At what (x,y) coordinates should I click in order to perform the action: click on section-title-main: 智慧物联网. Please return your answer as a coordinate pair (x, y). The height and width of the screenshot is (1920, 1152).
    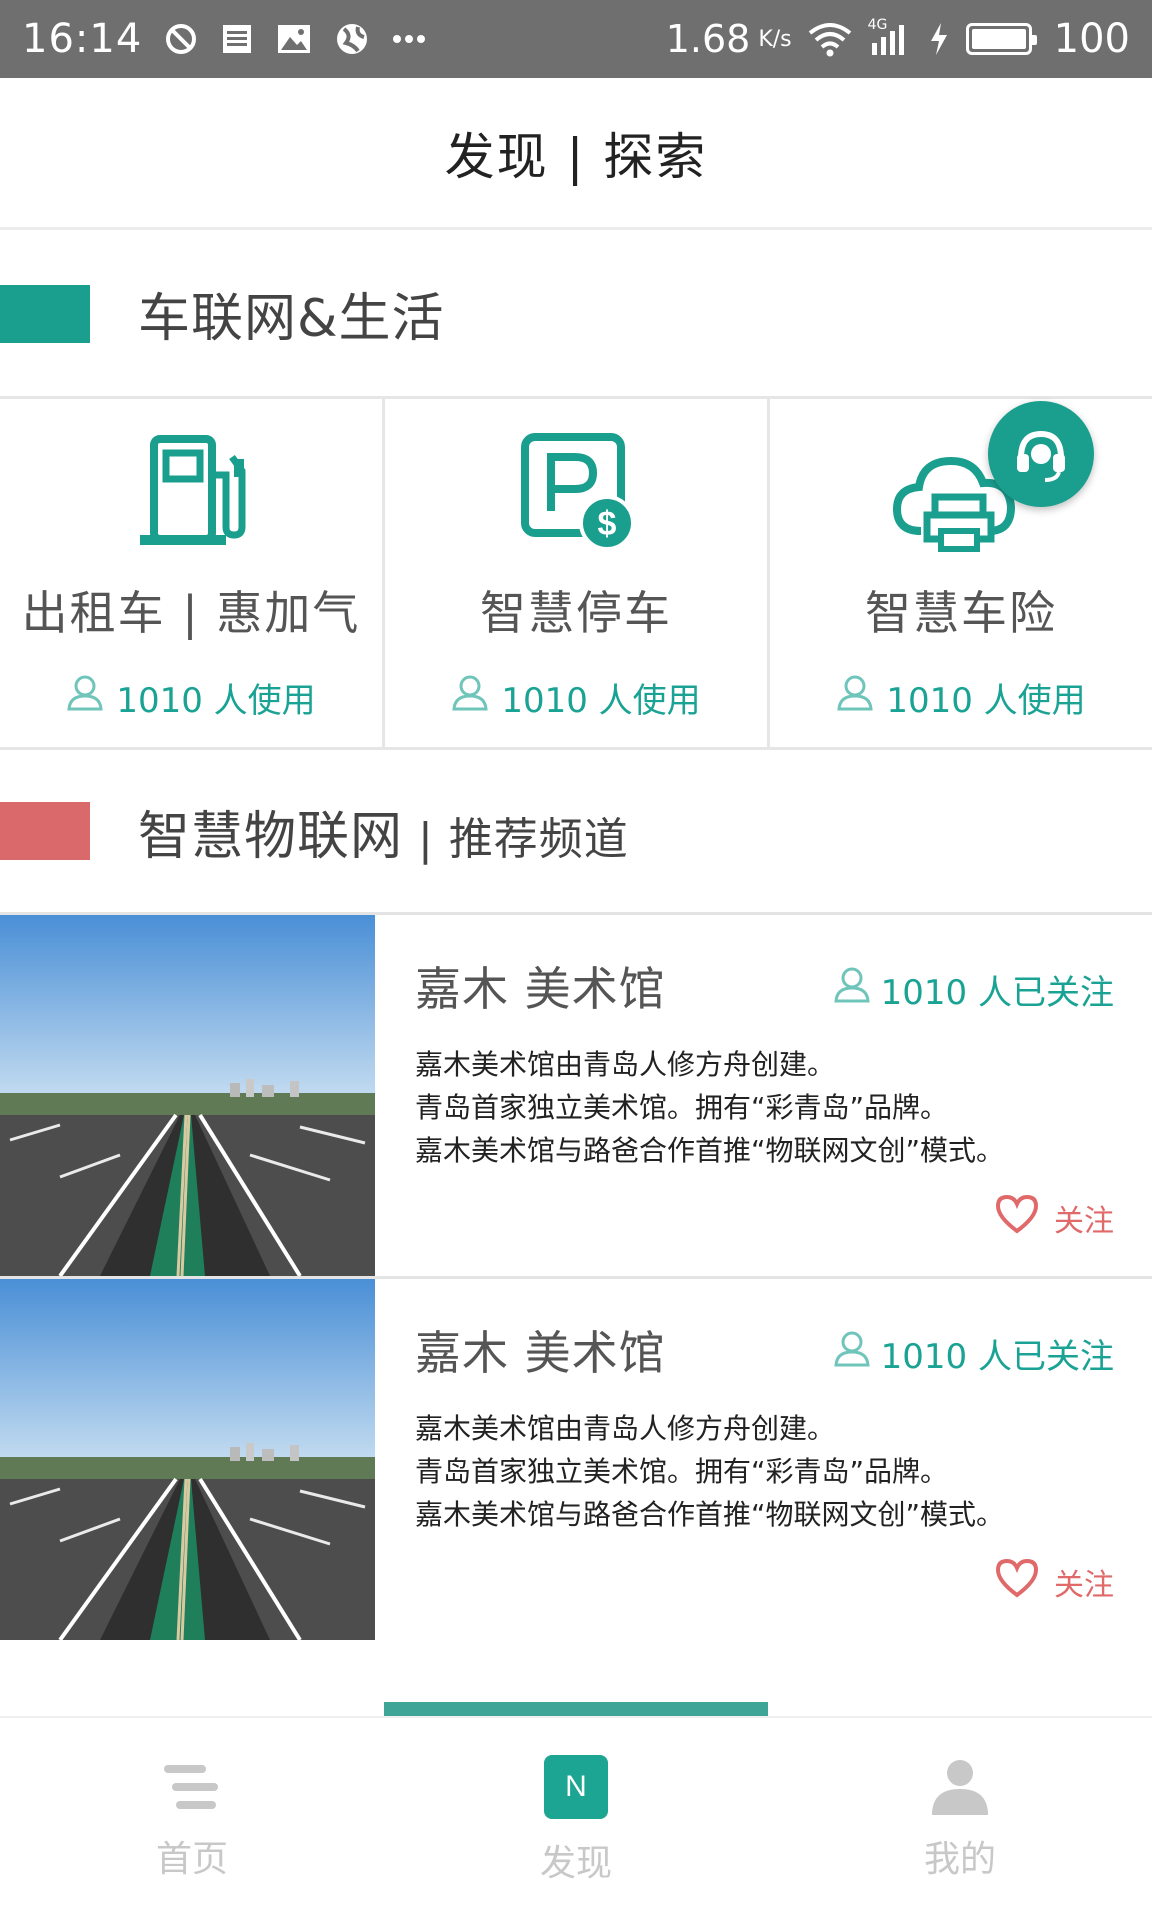
    Looking at the image, I should click on (271, 836).